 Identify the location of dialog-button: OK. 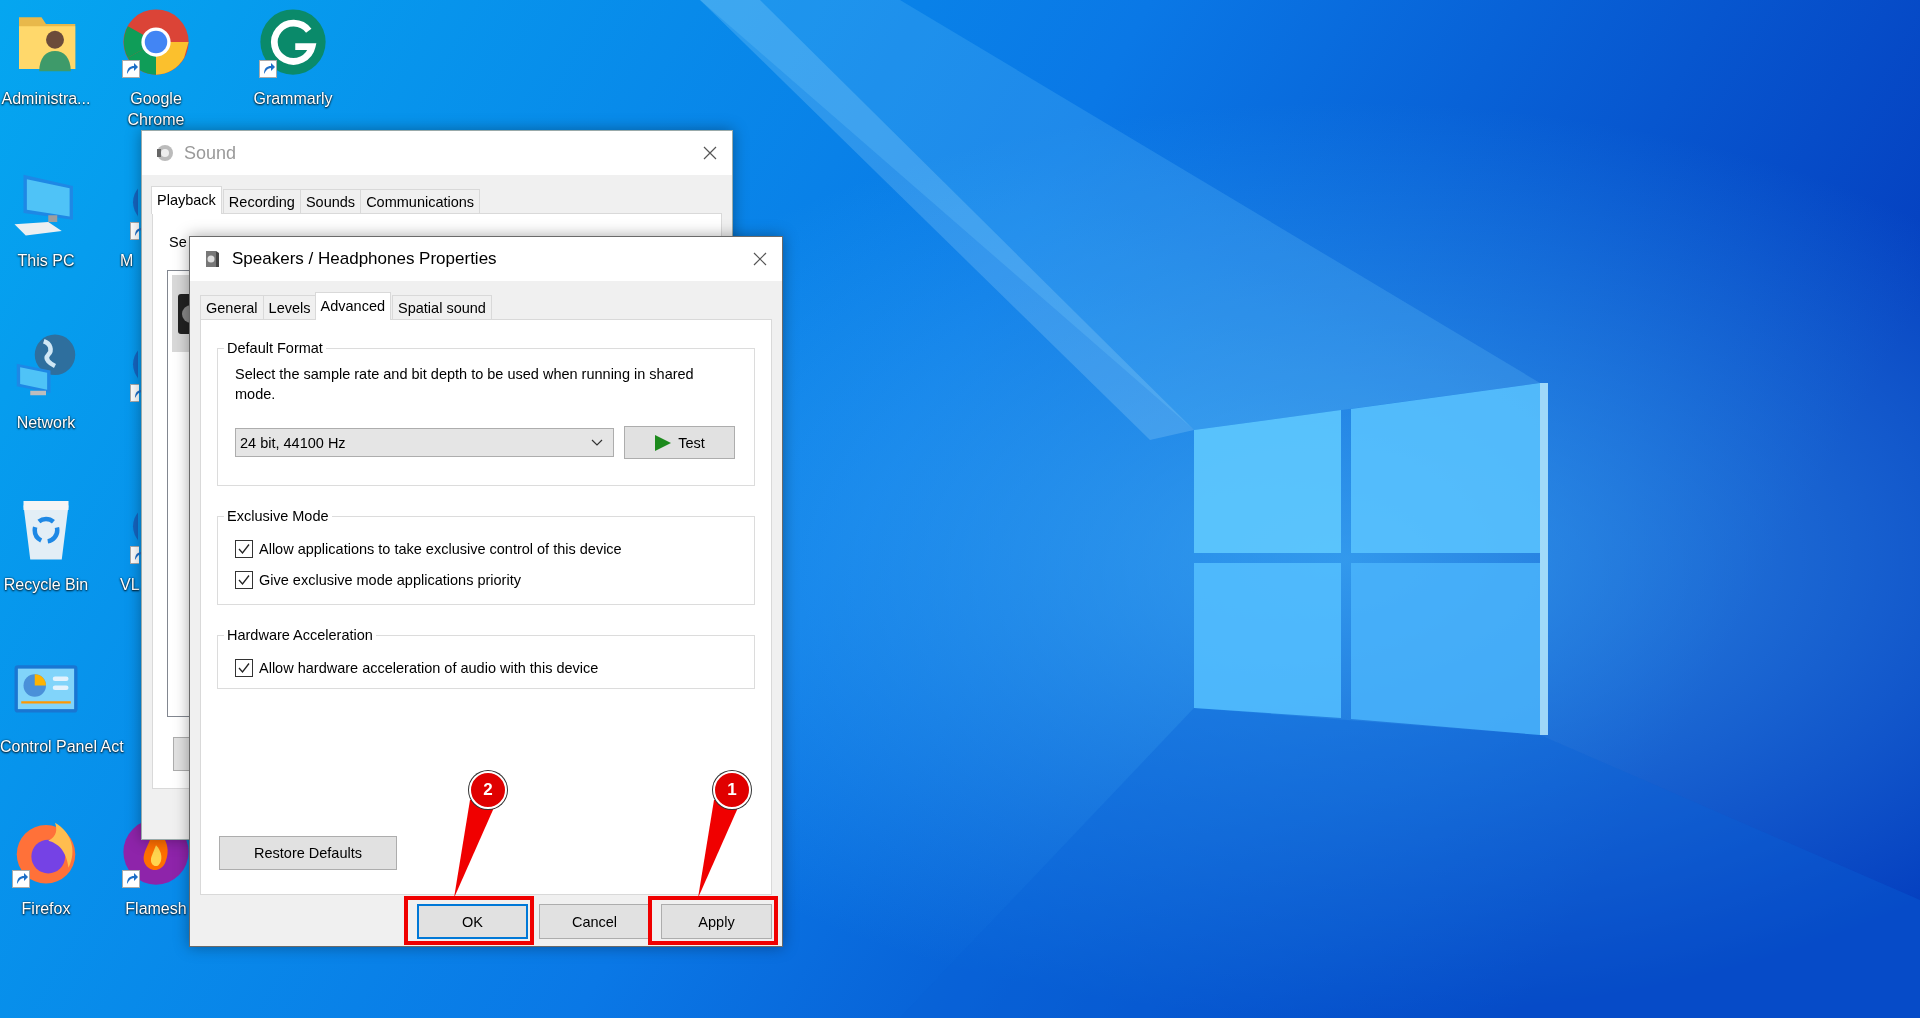
(472, 921).